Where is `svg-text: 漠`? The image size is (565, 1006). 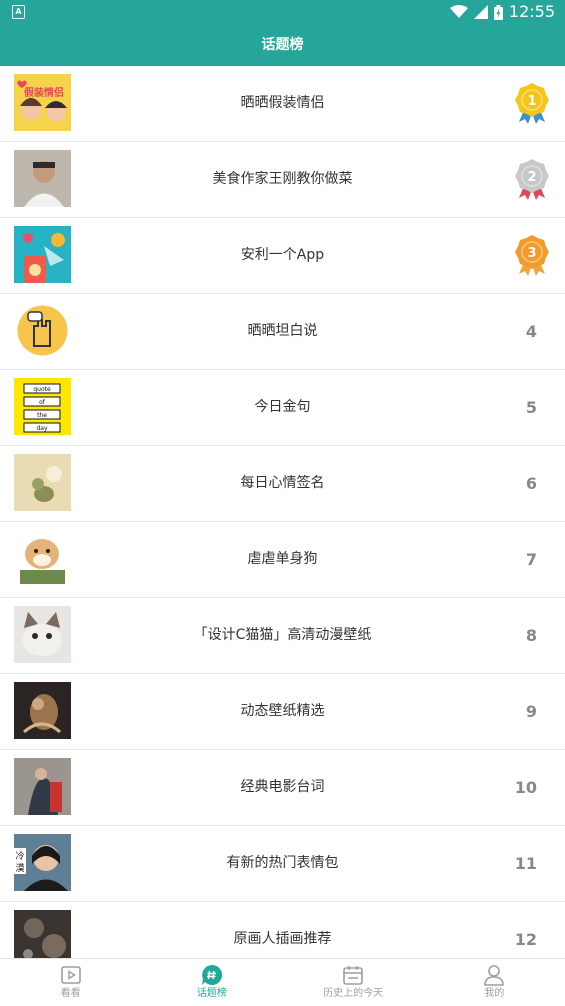
svg-text: 漠 is located at coordinates (19, 868).